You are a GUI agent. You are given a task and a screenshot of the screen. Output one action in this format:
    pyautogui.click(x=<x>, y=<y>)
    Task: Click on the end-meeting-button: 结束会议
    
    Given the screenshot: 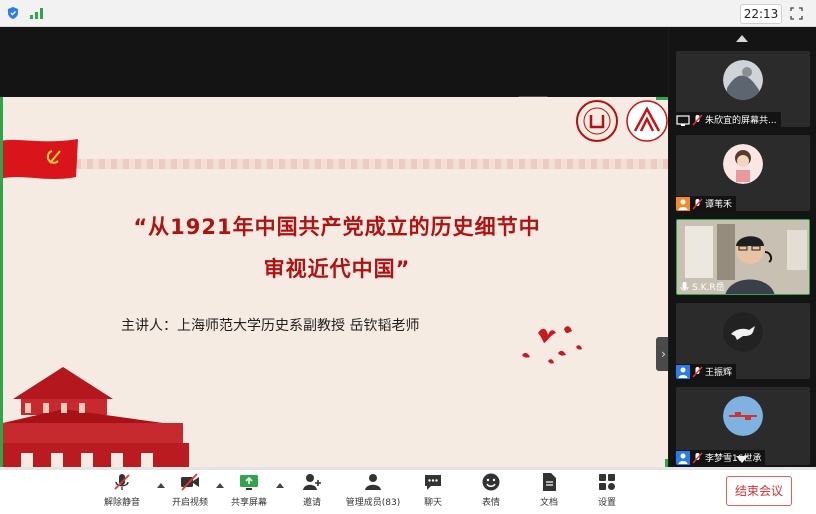 What is the action you would take?
    pyautogui.click(x=759, y=491)
    